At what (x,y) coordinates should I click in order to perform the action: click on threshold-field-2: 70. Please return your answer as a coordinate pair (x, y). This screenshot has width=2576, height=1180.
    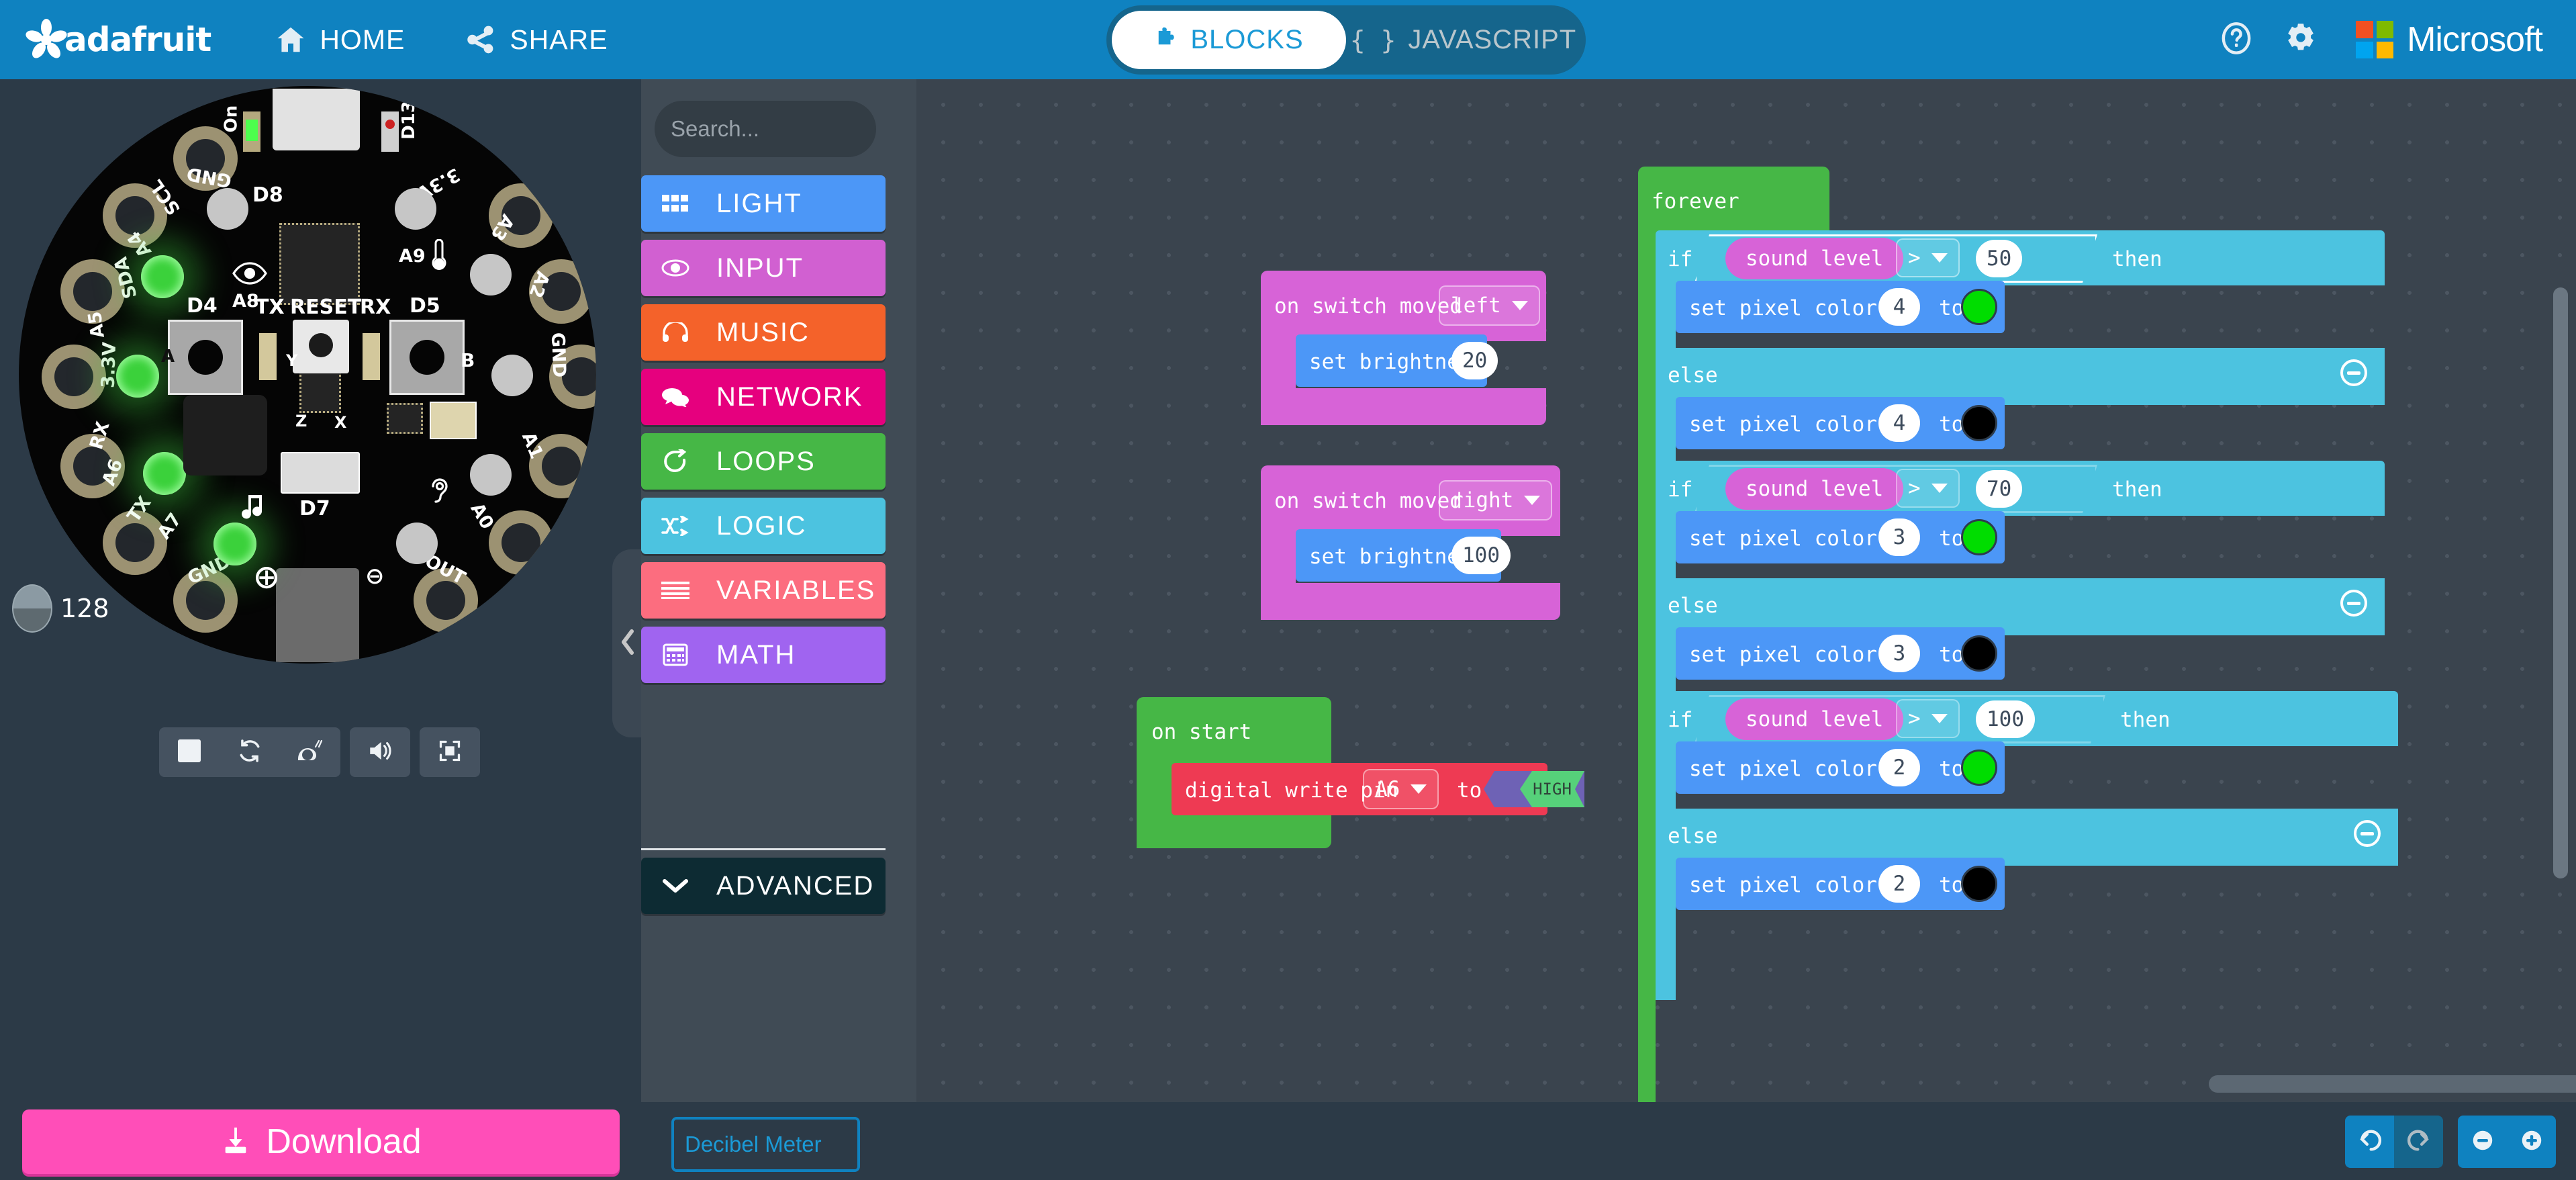
    Looking at the image, I should click on (1999, 489).